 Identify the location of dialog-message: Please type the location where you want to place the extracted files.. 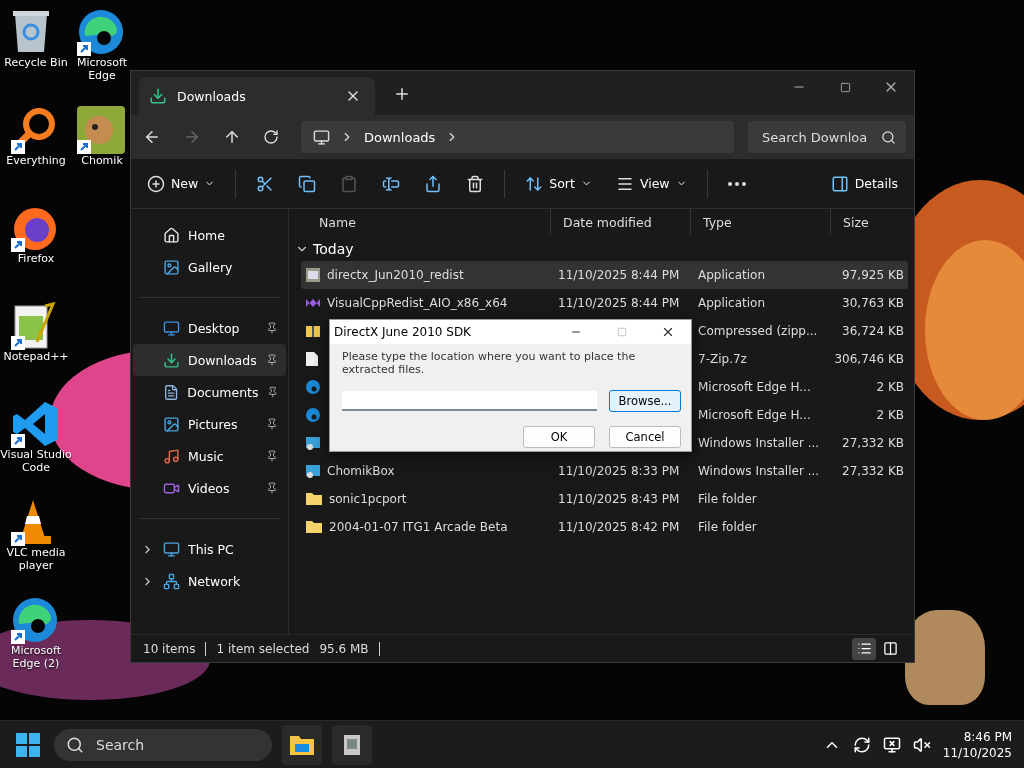
(489, 363).